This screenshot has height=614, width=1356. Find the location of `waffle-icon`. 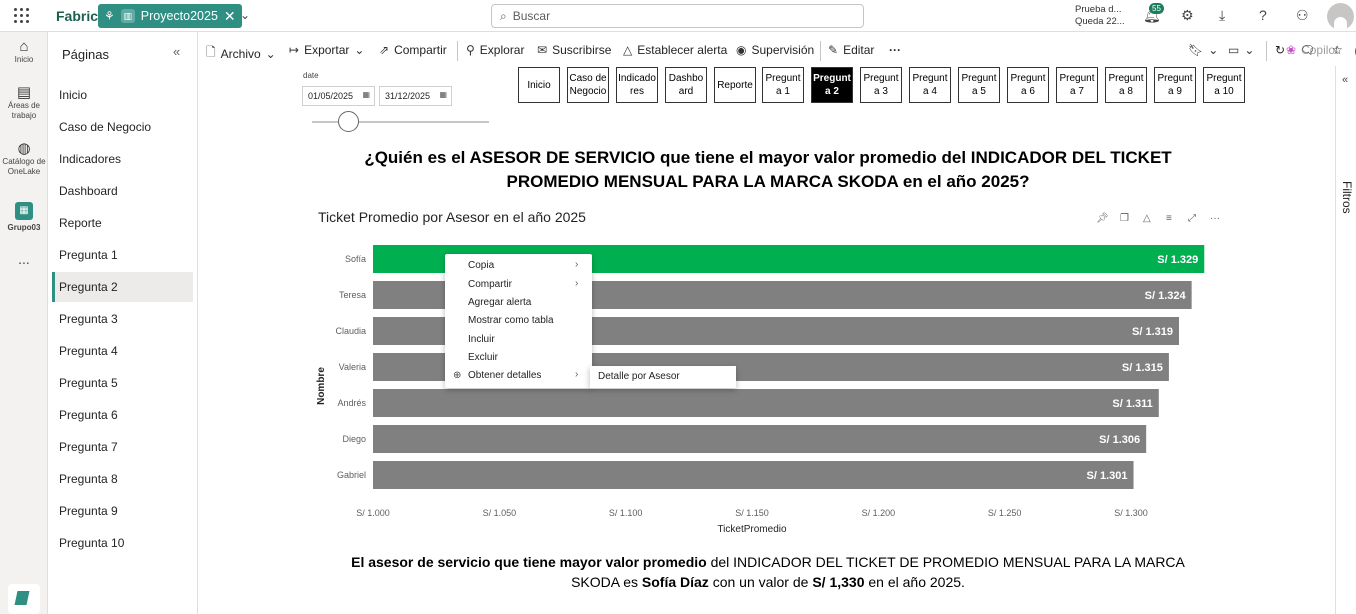

waffle-icon is located at coordinates (22, 16).